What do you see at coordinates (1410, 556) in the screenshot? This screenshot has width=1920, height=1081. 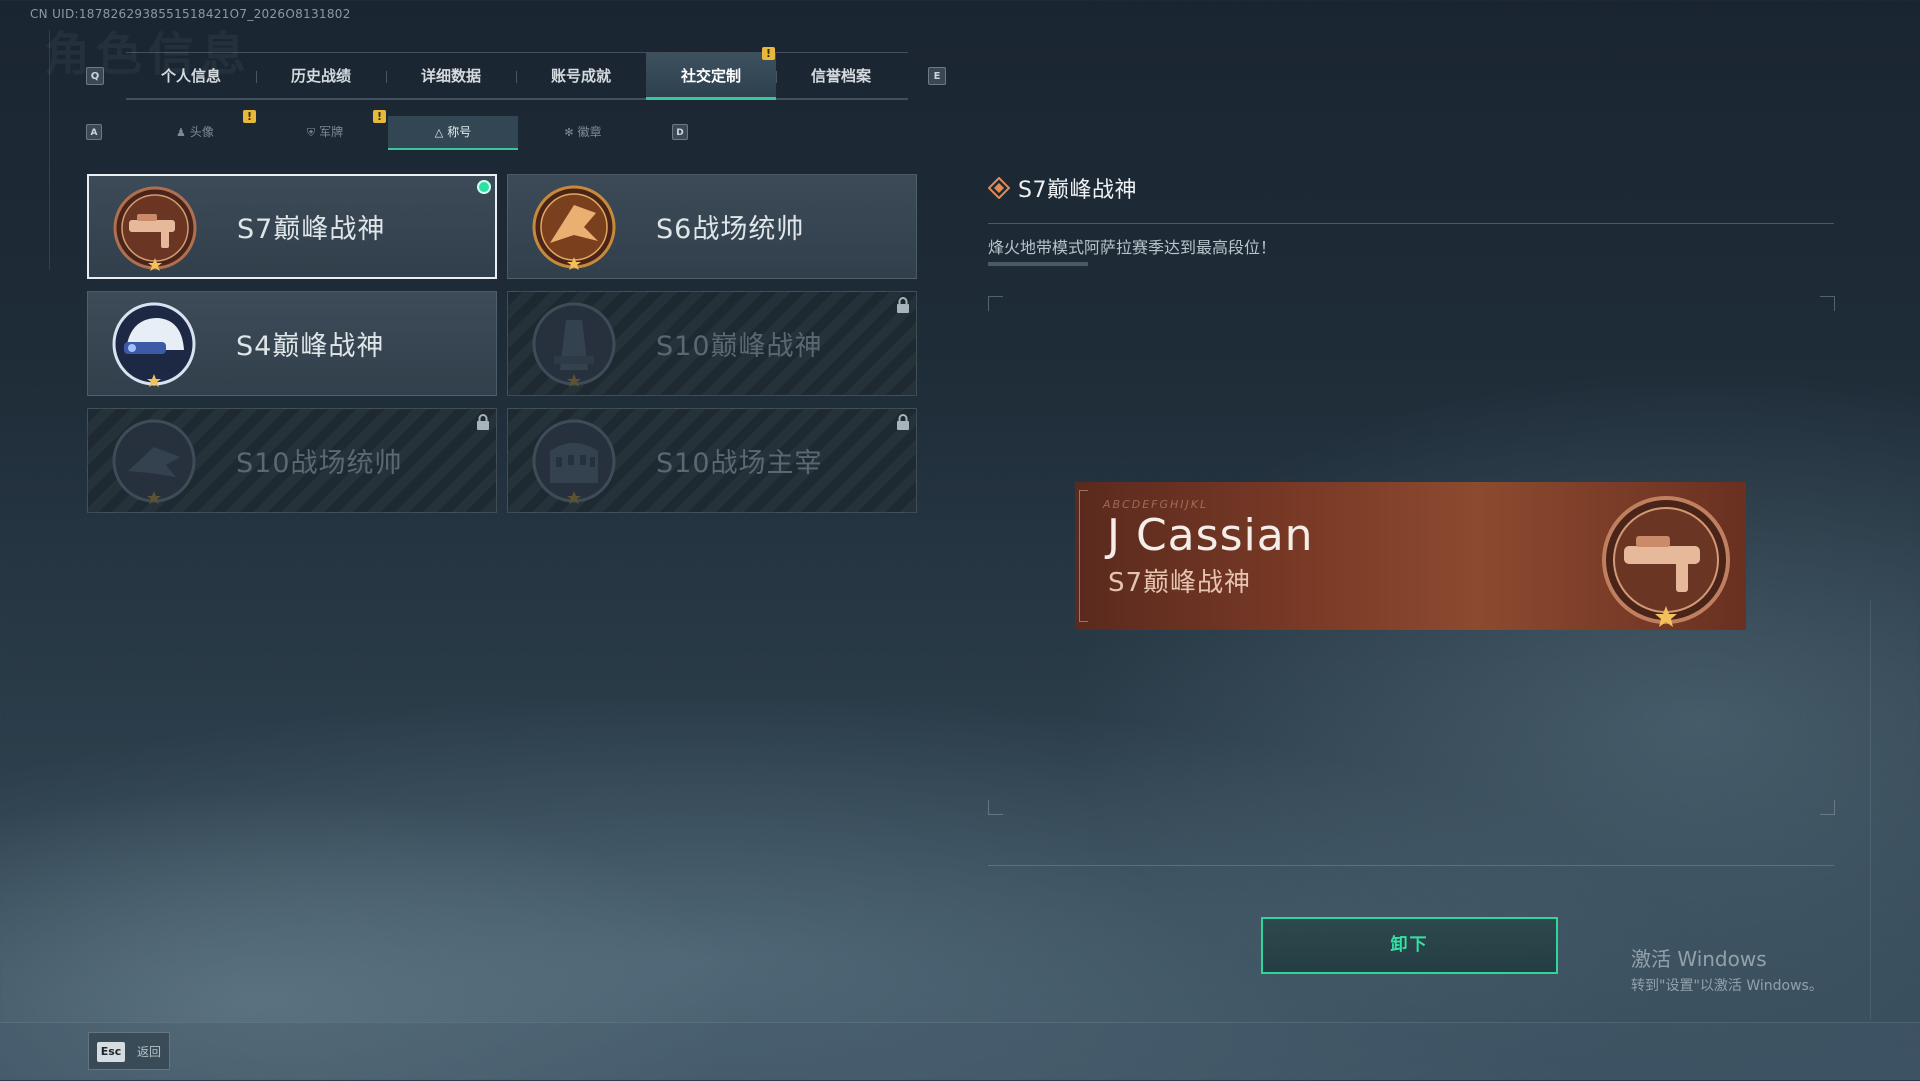 I see `nameplate-preview: ABCDEFGHIJKL J Cassian S7巅峰战神` at bounding box center [1410, 556].